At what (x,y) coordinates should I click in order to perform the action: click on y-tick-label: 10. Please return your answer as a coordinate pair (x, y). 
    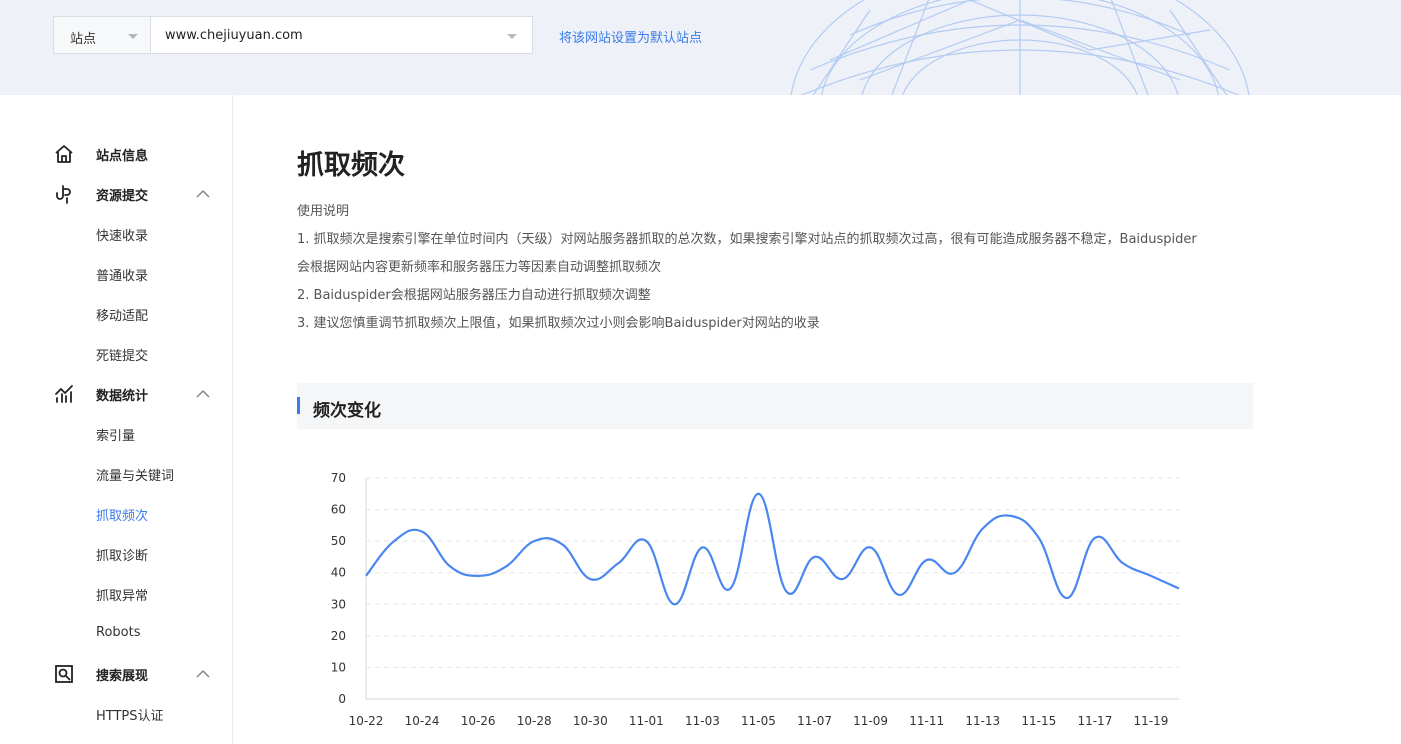
    Looking at the image, I should click on (338, 667).